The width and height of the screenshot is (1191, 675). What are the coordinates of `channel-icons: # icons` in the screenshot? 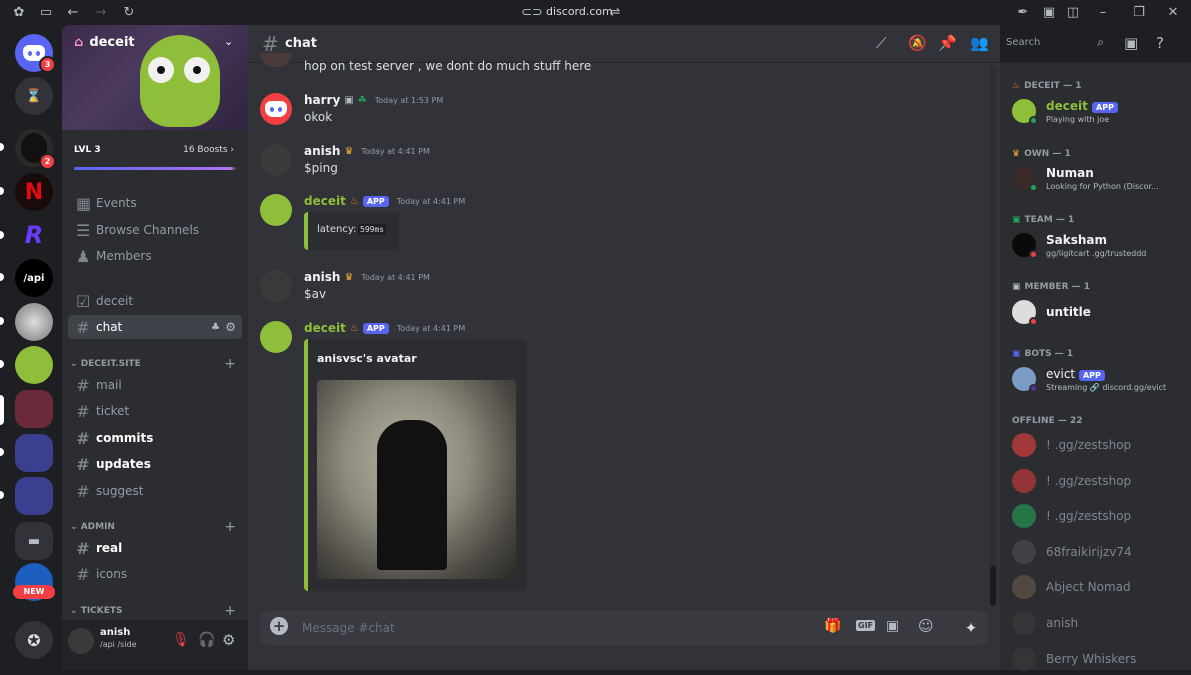 It's located at (155, 574).